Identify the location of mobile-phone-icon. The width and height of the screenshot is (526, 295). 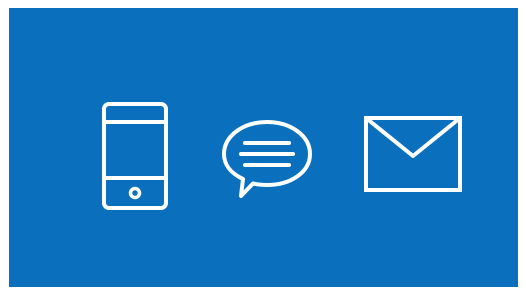
(135, 156).